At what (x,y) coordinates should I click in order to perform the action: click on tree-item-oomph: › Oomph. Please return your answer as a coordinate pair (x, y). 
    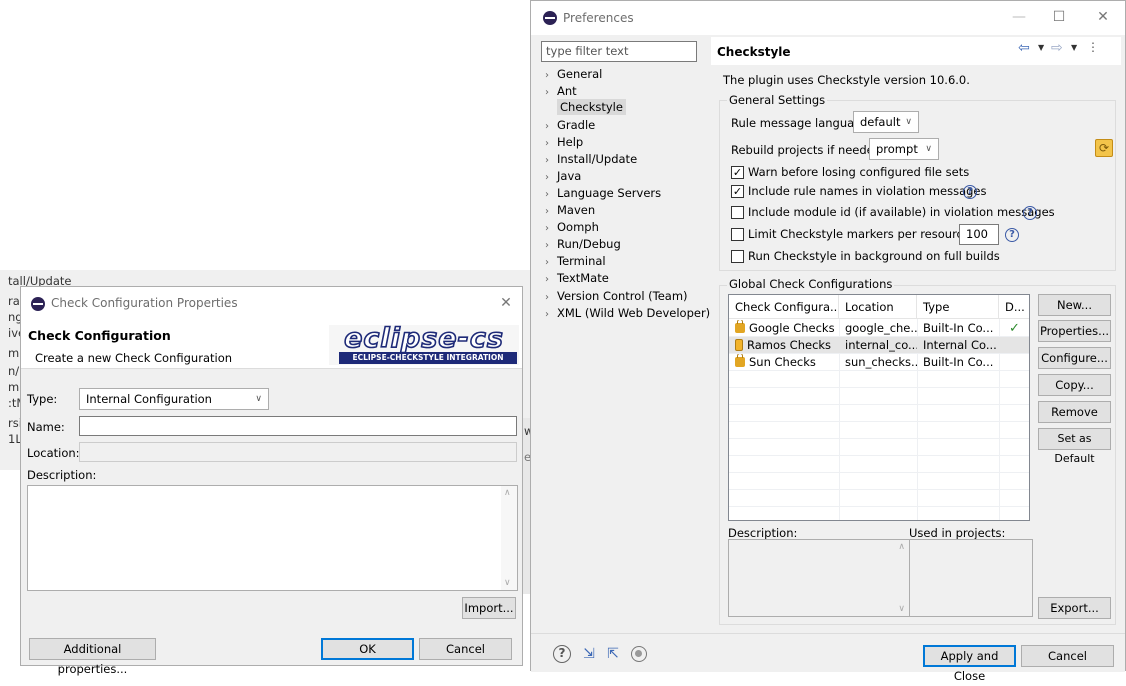
    Looking at the image, I should click on (572, 227).